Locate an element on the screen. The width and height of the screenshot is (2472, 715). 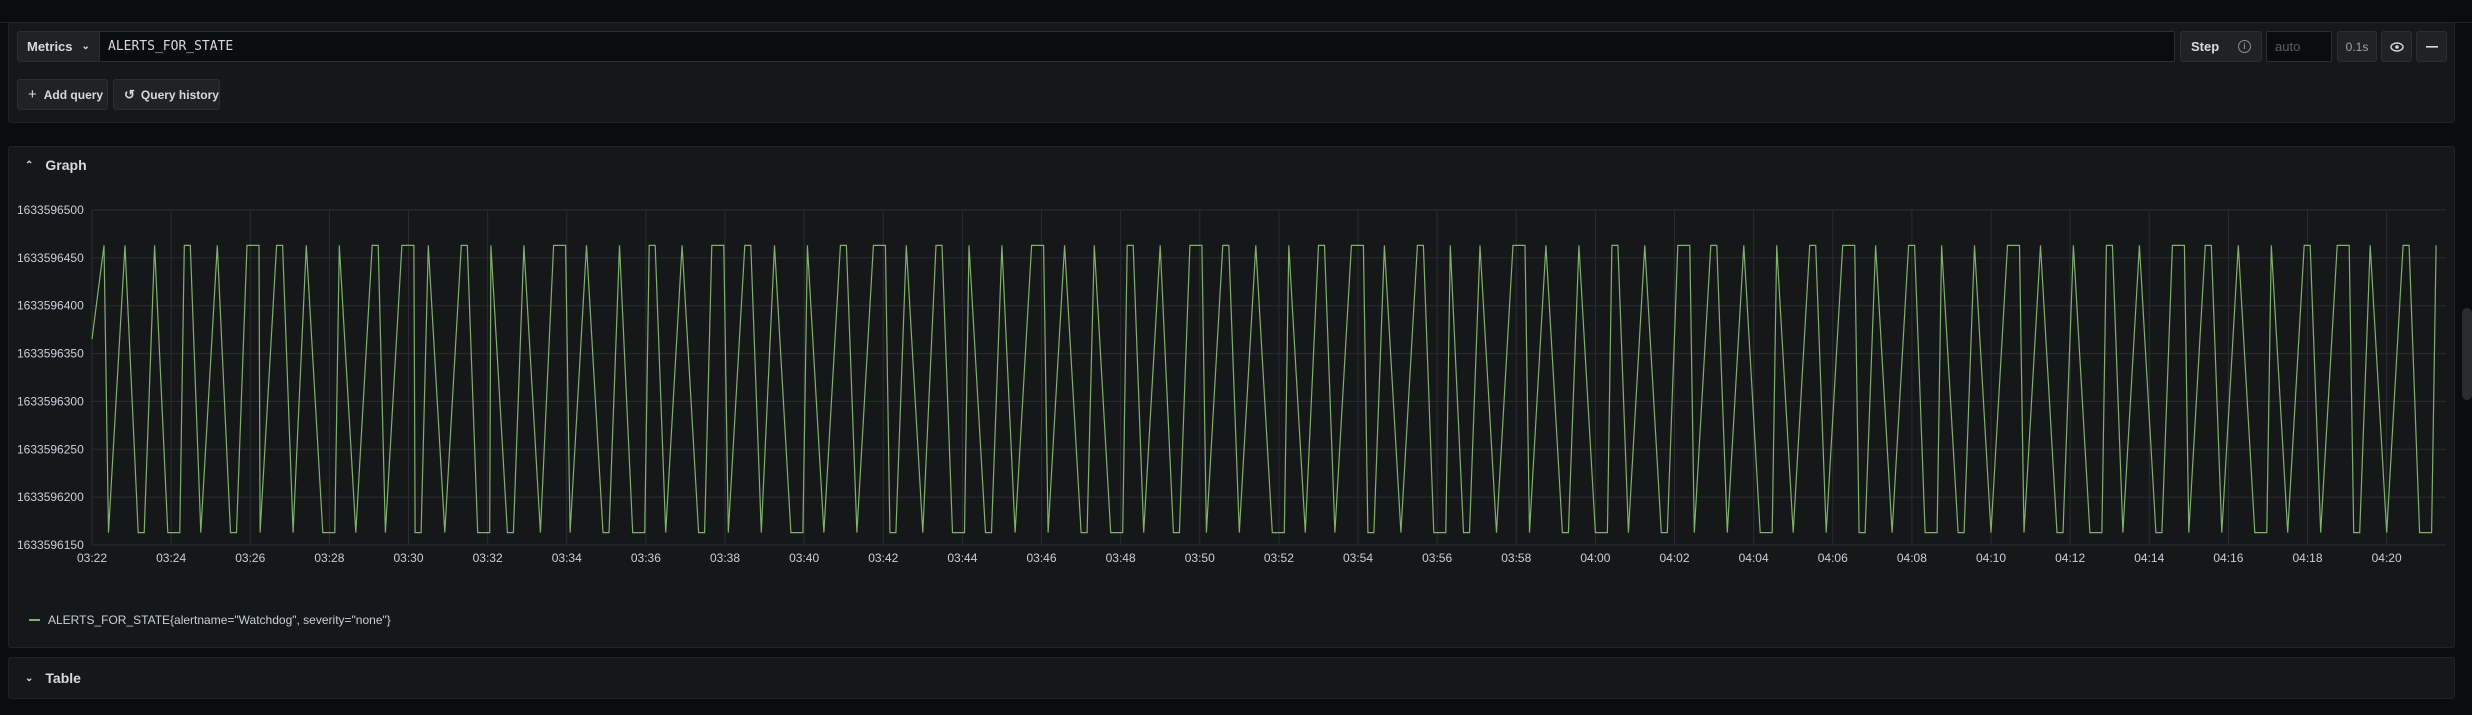
step-button: Step i is located at coordinates (2221, 46).